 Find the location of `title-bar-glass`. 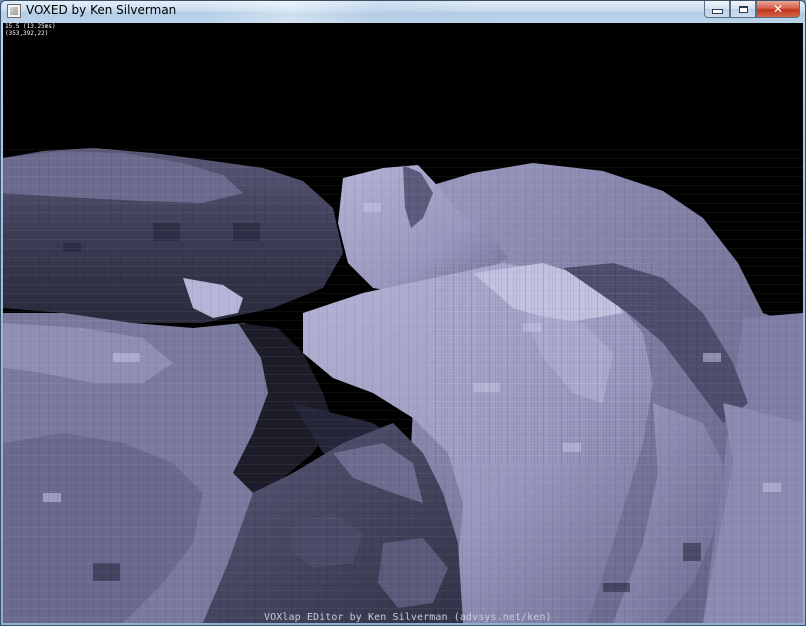

title-bar-glass is located at coordinates (351, 12).